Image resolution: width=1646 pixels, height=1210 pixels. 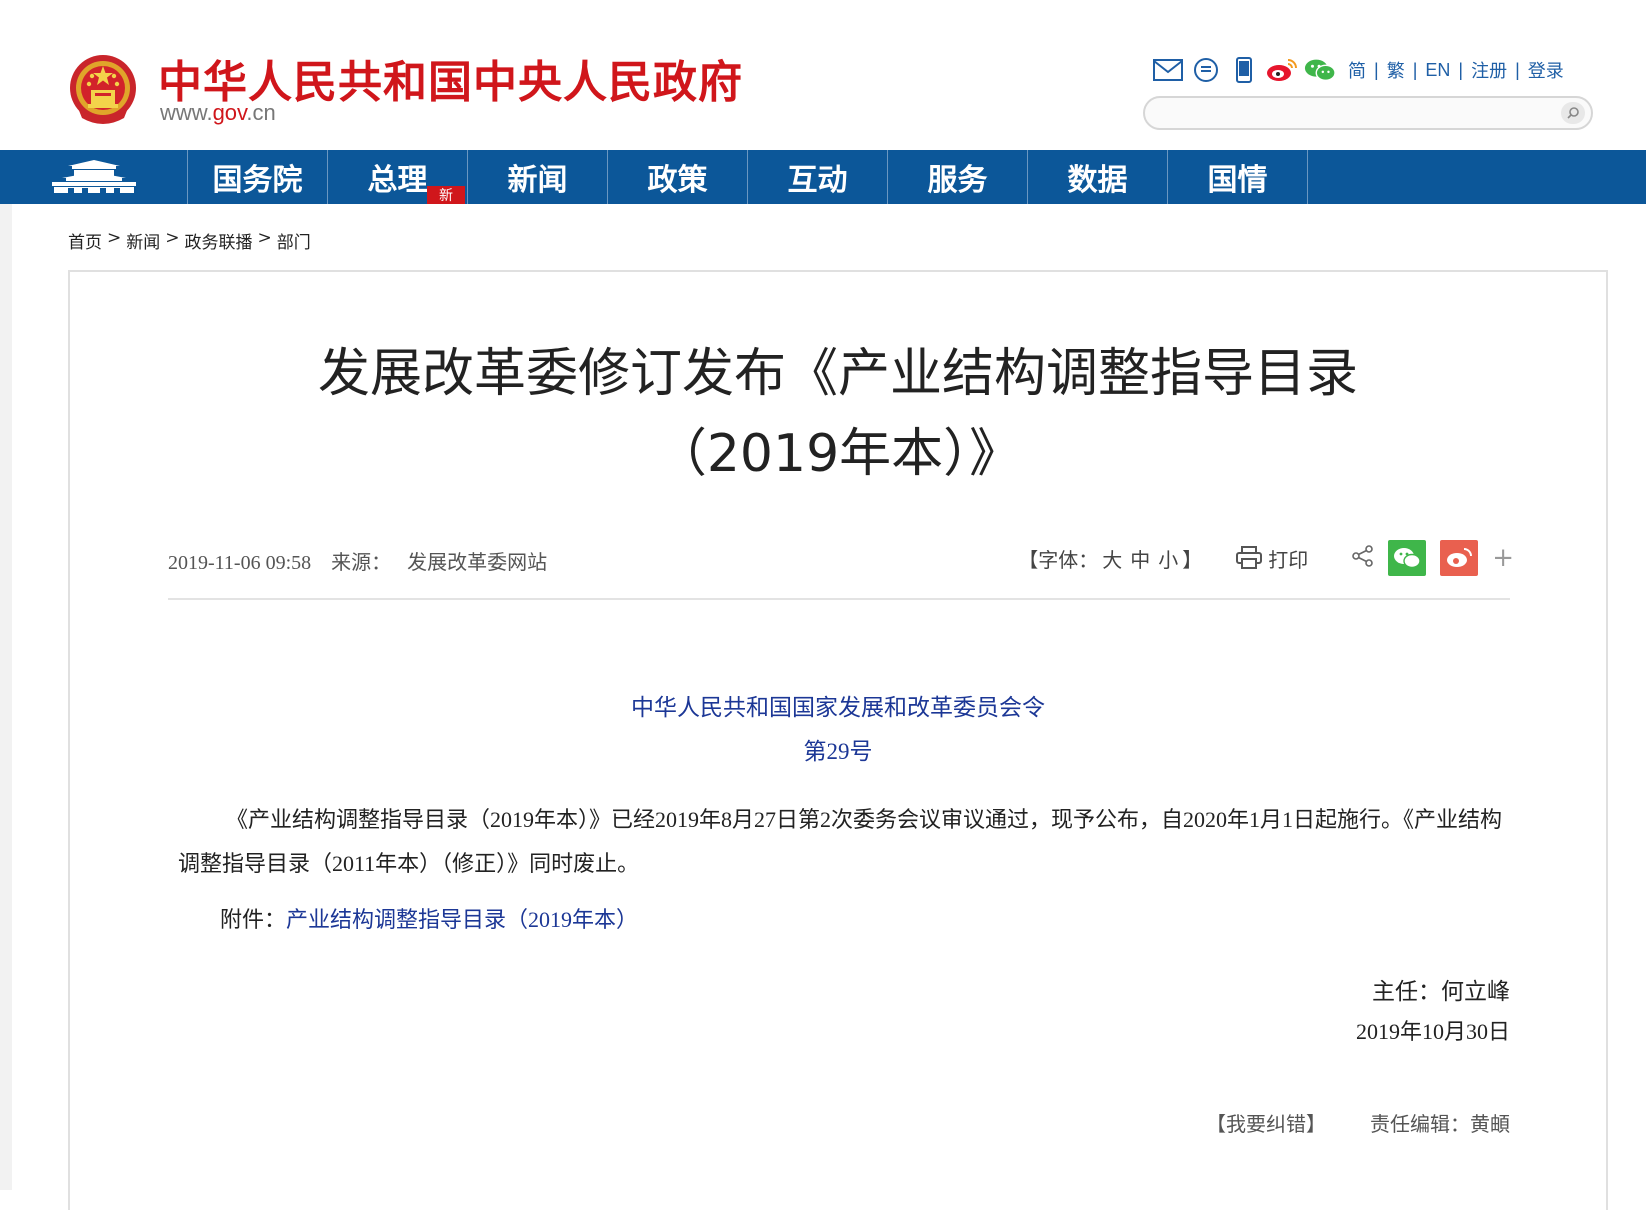 What do you see at coordinates (1441, 991) in the screenshot?
I see `signature: 主任：何立峰` at bounding box center [1441, 991].